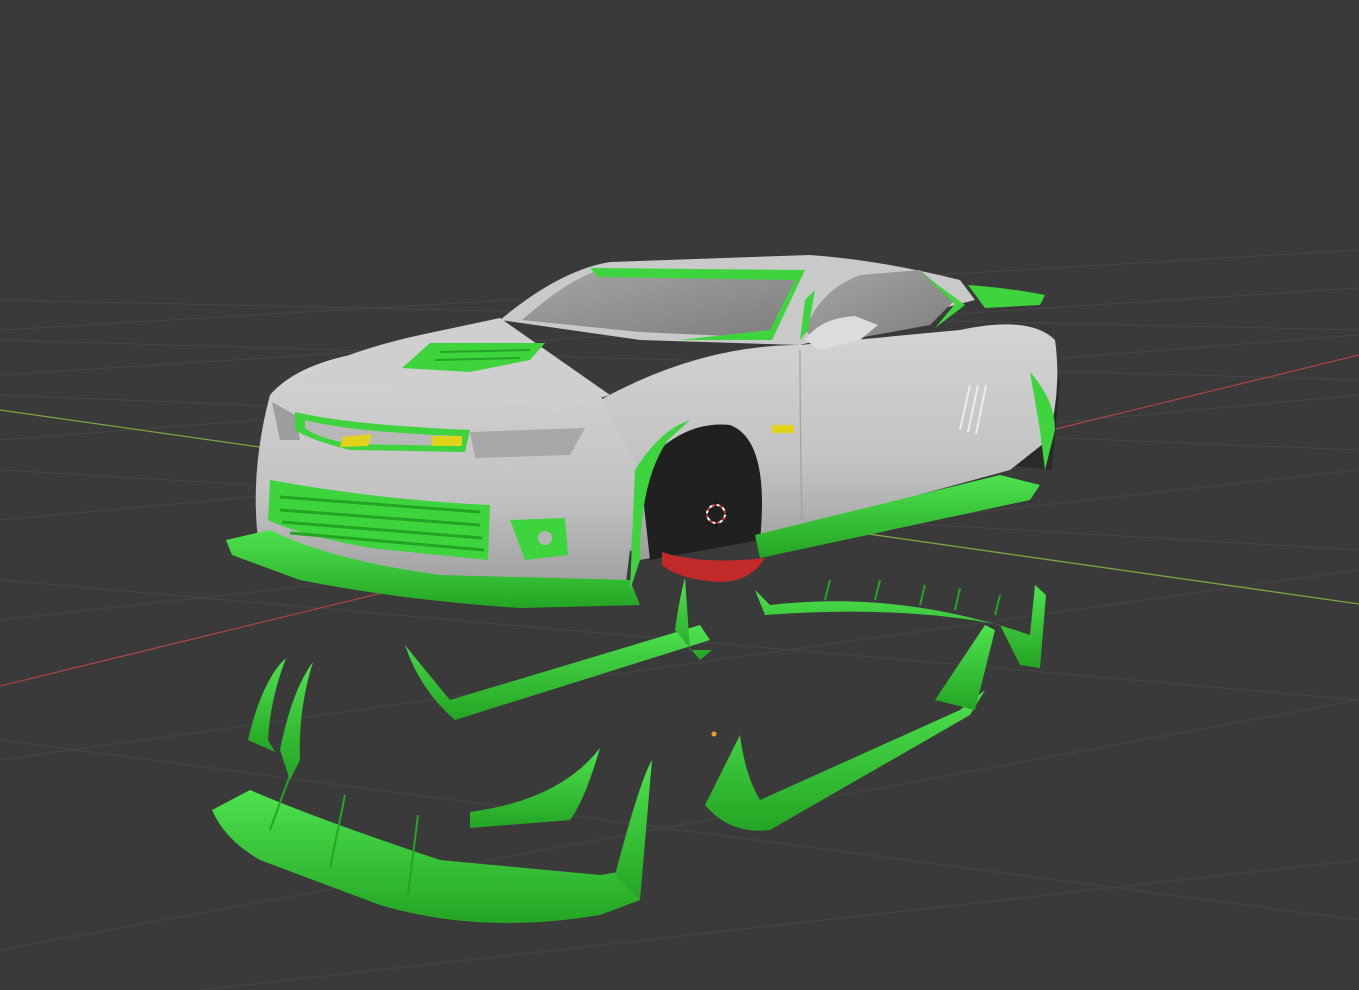 This screenshot has width=1359, height=990. What do you see at coordinates (714, 734) in the screenshot?
I see `object-origin-icon` at bounding box center [714, 734].